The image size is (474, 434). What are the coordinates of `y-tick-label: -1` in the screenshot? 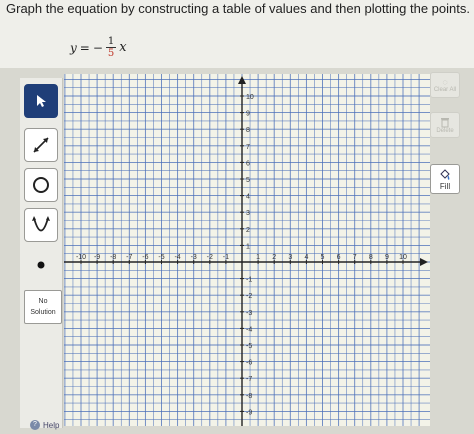 It's located at (249, 280).